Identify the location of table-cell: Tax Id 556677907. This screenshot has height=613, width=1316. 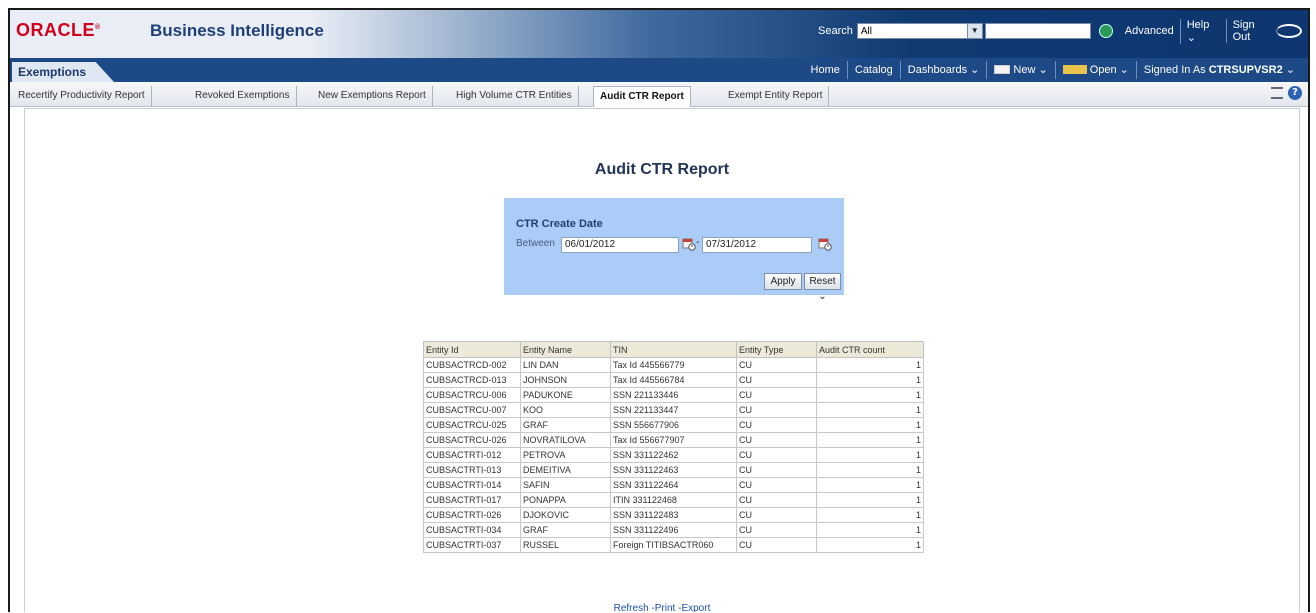
(673, 440).